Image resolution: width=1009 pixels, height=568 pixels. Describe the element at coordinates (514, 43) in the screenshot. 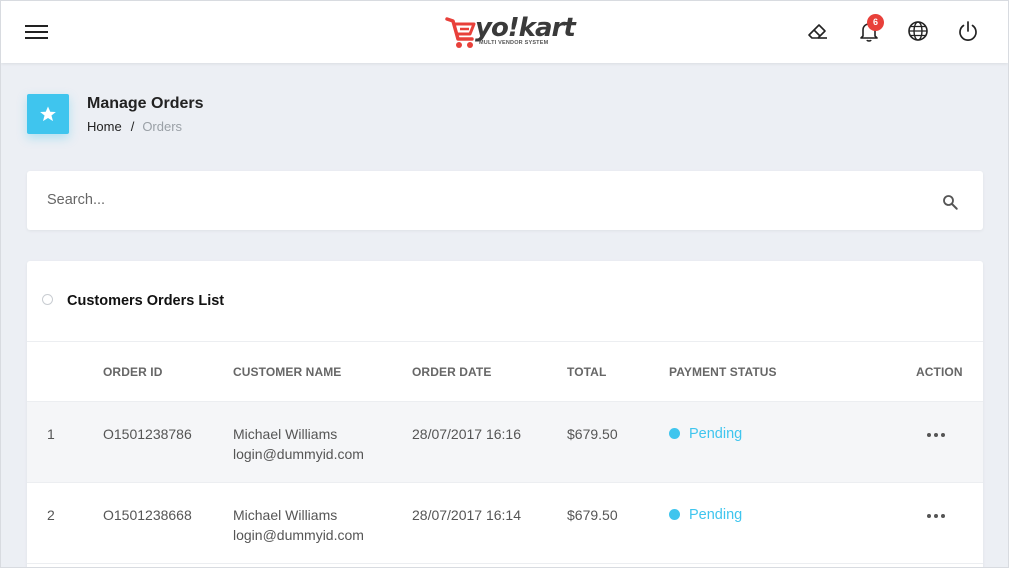

I see `logo-subtitle: MULTI VENDOR SYSTEM` at that location.